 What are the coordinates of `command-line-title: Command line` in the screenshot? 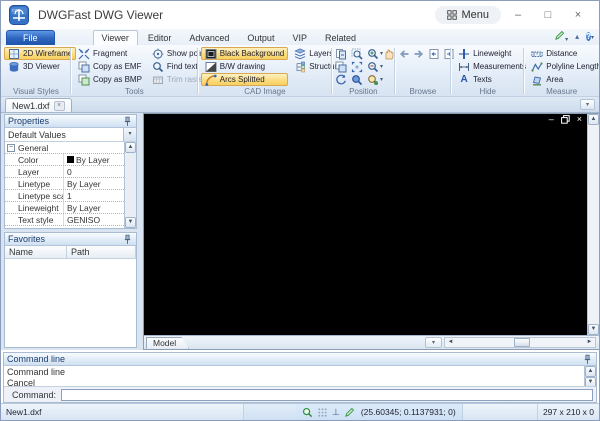 It's located at (36, 359).